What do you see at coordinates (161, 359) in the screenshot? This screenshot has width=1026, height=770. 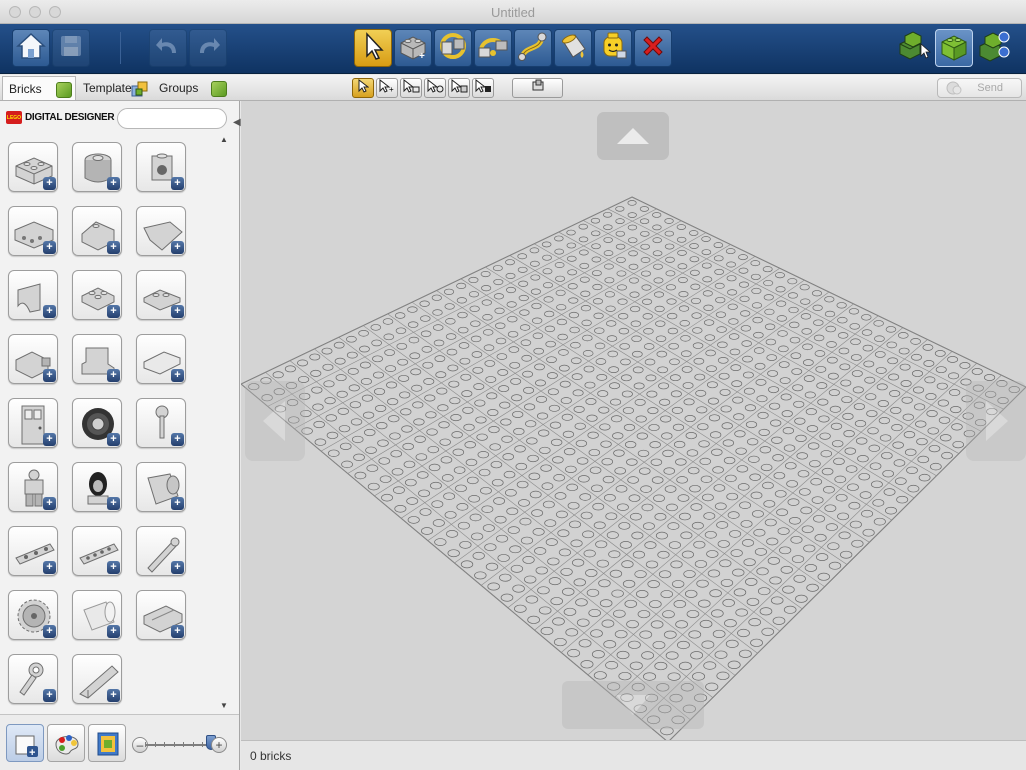 I see `brick-tile-wedge-plate: +` at bounding box center [161, 359].